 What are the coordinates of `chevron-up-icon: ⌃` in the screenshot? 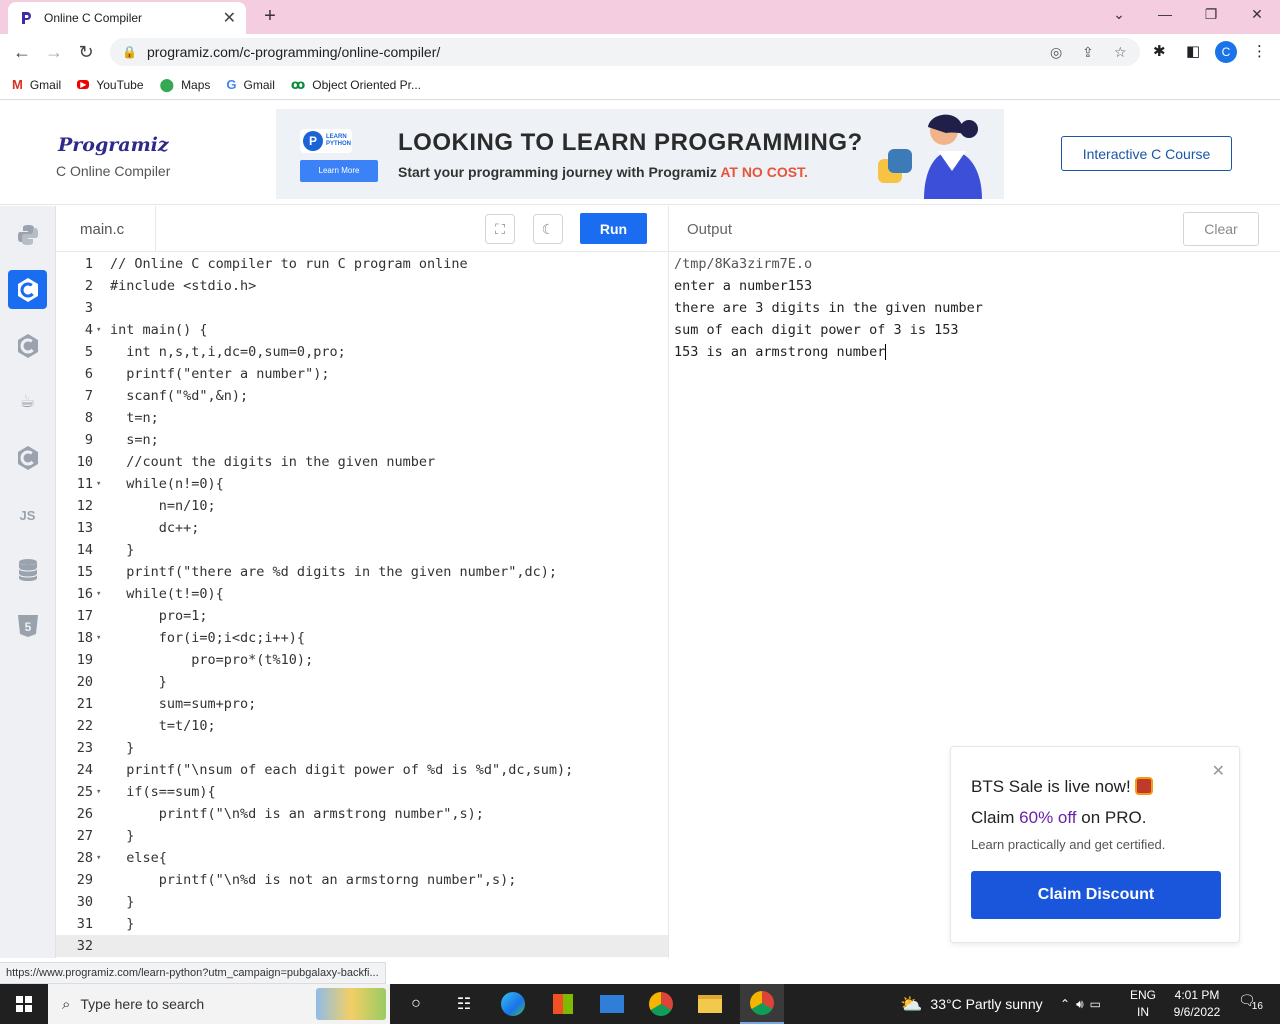 It's located at (1065, 1004).